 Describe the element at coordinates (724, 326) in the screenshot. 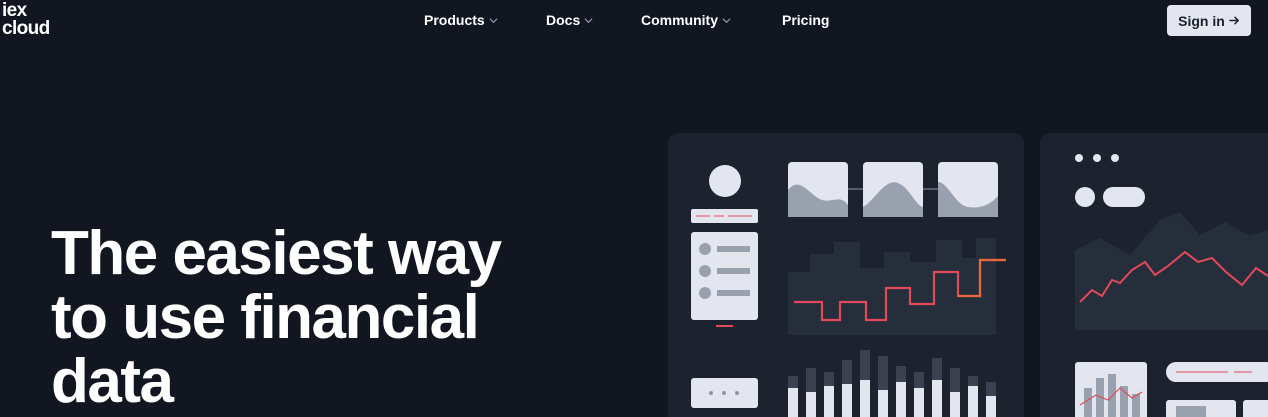

I see `list-underline` at that location.